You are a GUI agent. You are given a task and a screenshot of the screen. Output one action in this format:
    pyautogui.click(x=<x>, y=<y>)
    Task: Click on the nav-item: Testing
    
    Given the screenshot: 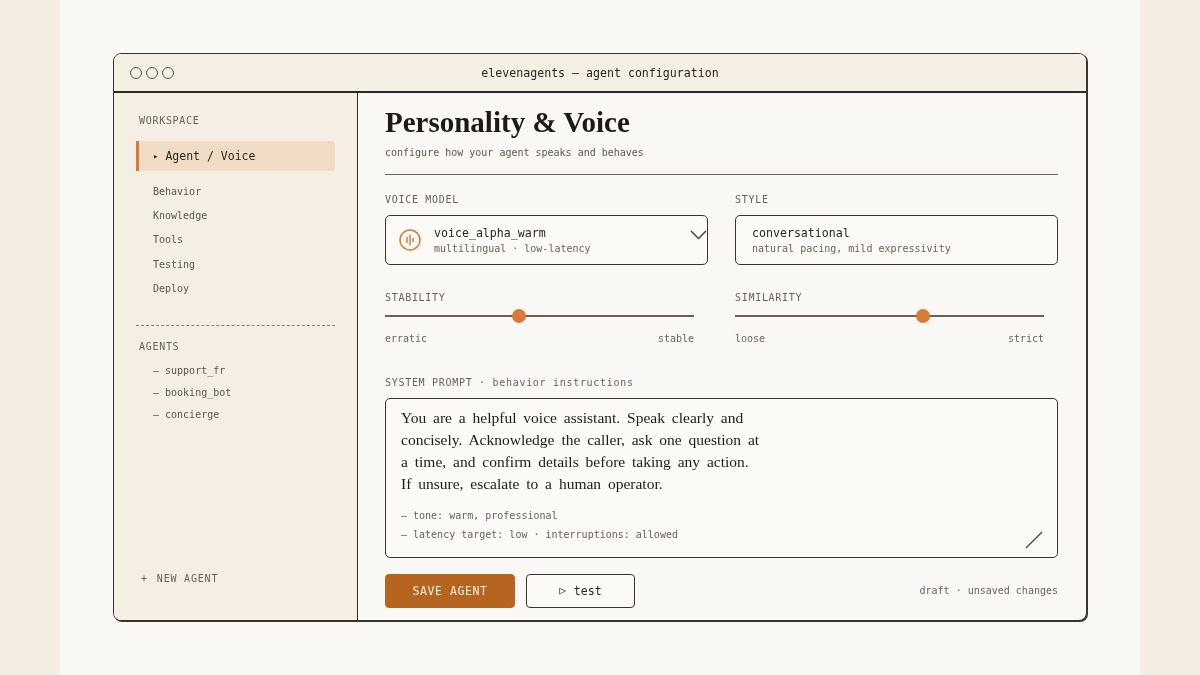 What is the action you would take?
    pyautogui.click(x=235, y=264)
    